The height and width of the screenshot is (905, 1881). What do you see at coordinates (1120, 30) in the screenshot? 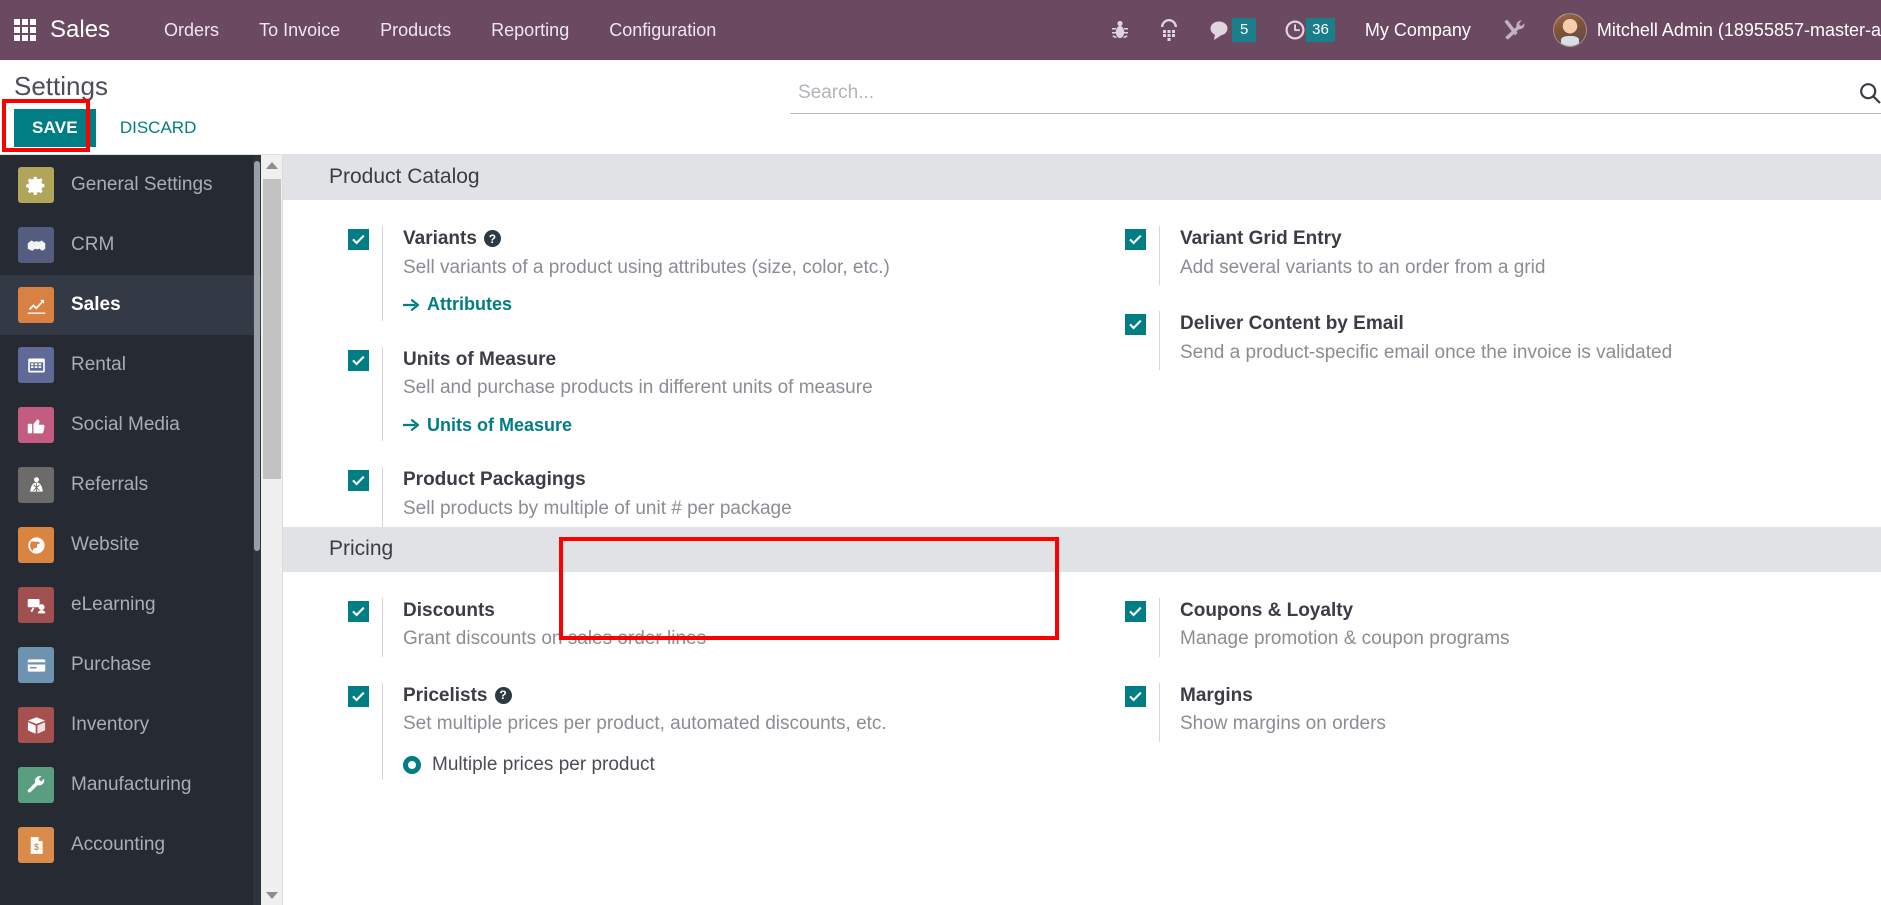
I see `bug-icon` at bounding box center [1120, 30].